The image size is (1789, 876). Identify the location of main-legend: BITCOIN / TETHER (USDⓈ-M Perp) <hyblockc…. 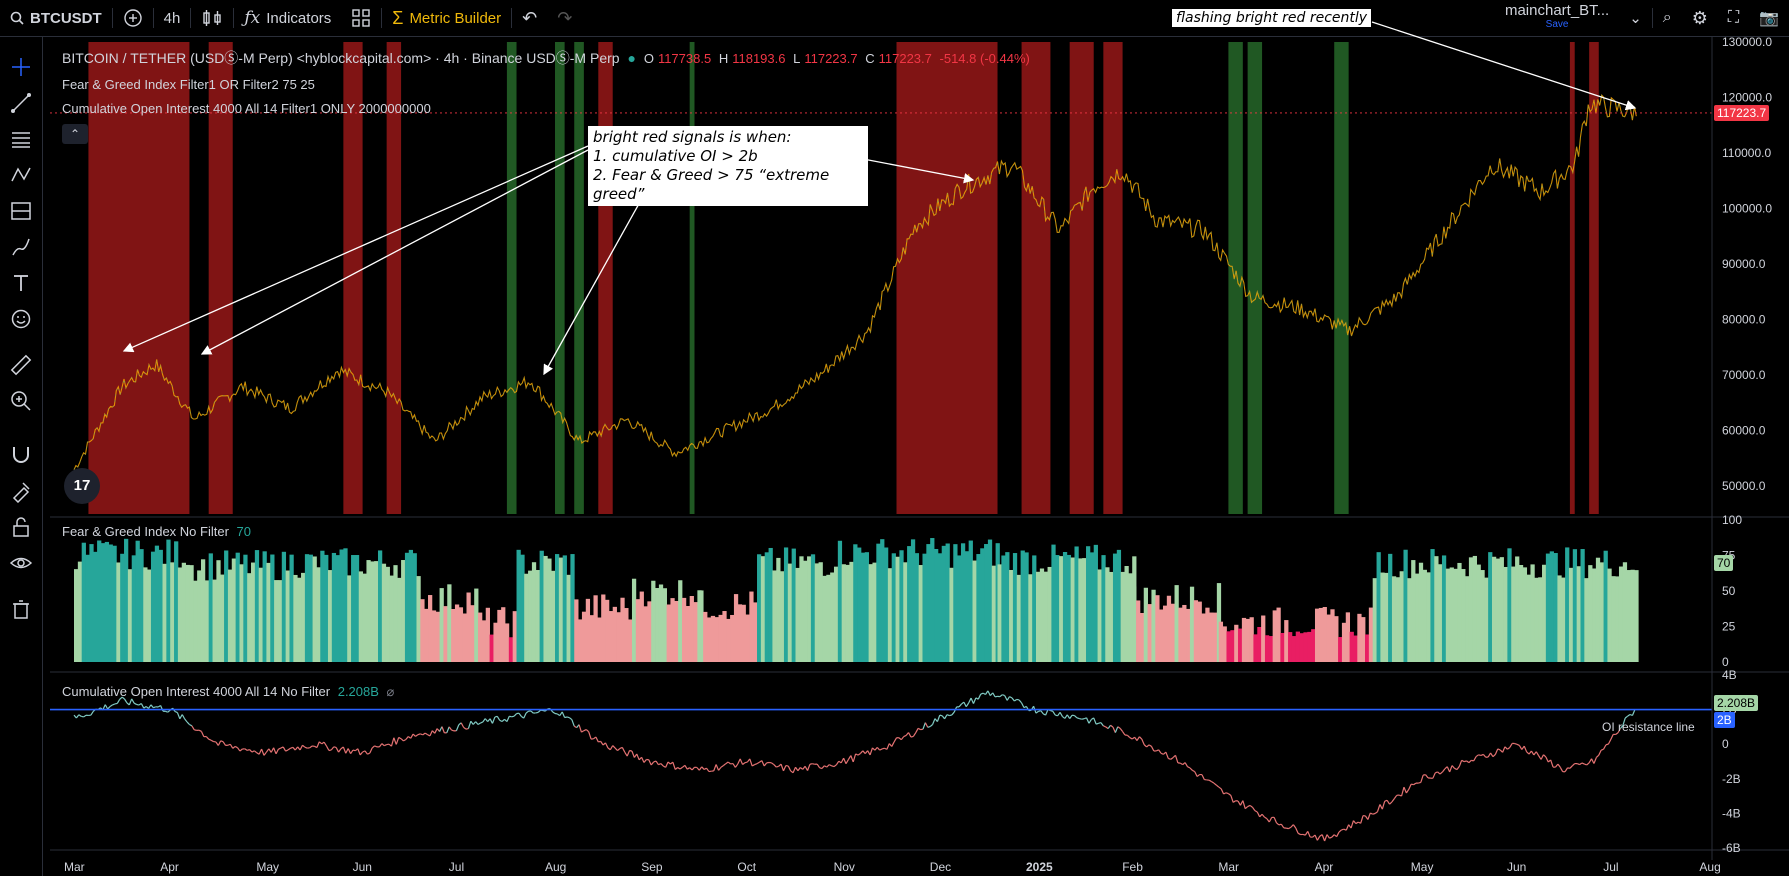
(550, 58).